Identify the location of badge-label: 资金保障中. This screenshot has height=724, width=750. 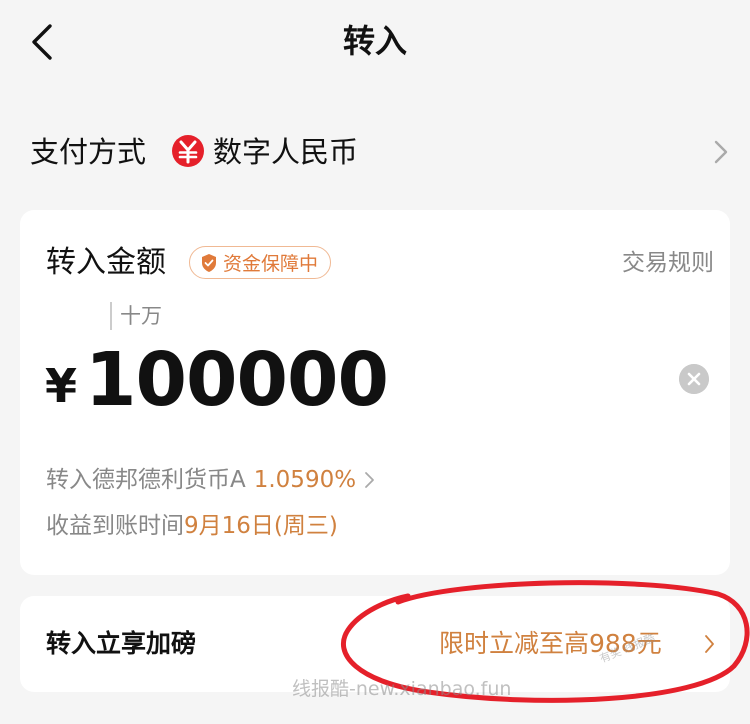
(271, 264).